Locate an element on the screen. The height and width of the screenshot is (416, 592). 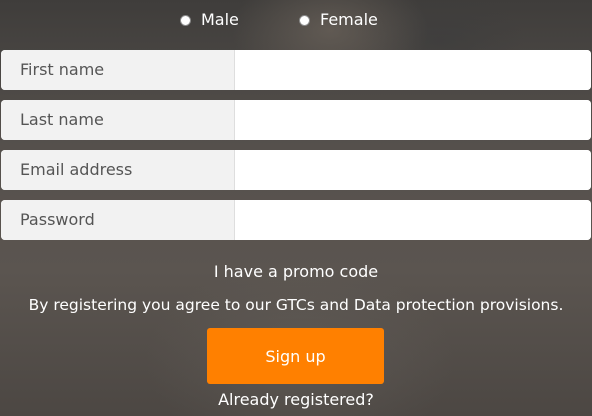
promo-code-link: I have a promo code is located at coordinates (296, 271).